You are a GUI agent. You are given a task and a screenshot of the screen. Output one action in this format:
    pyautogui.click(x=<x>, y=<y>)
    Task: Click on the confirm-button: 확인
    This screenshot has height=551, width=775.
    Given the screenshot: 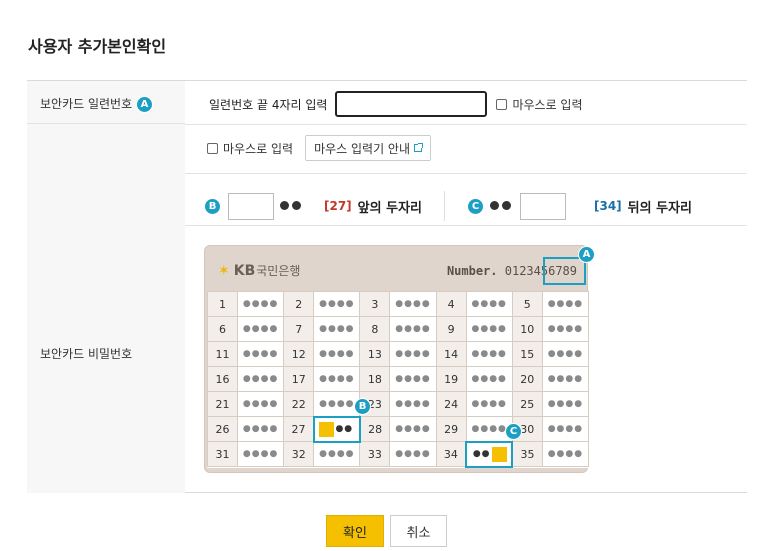 What is the action you would take?
    pyautogui.click(x=355, y=531)
    